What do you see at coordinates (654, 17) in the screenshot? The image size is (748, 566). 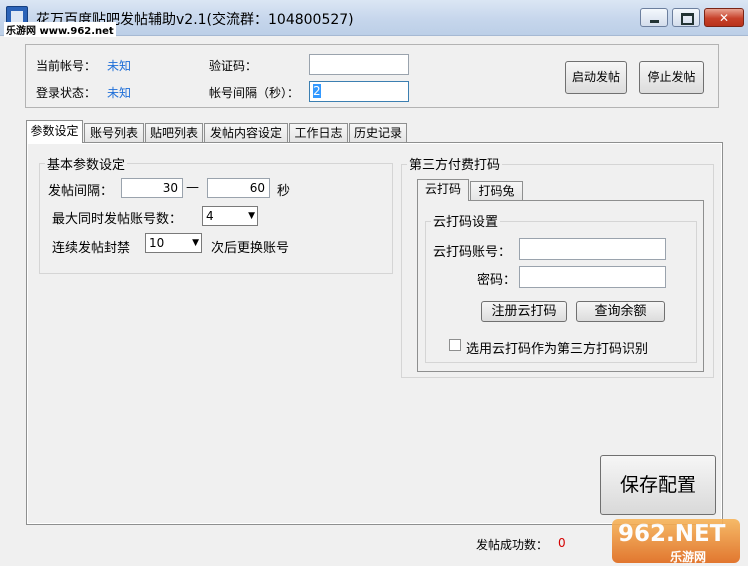 I see `minimize-button` at bounding box center [654, 17].